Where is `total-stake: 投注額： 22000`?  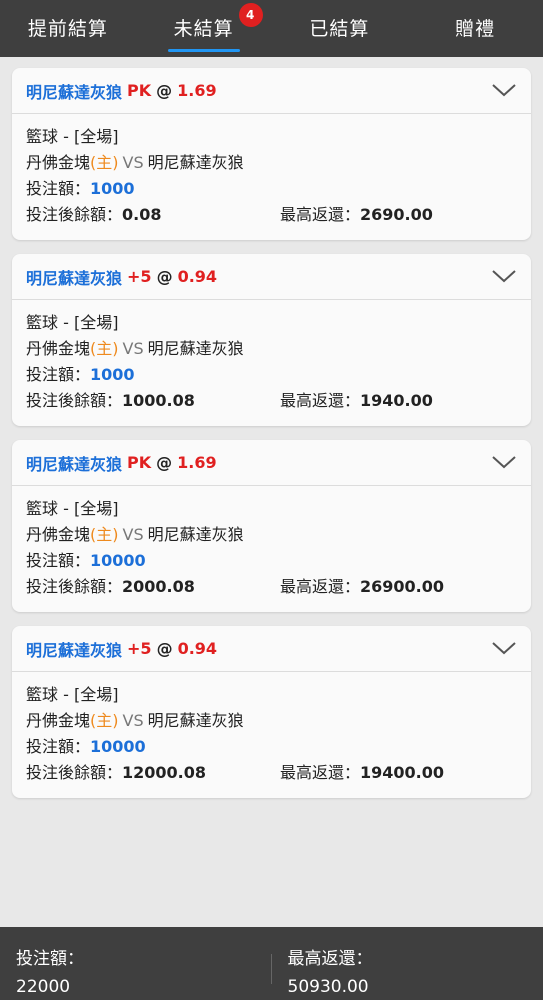 total-stake: 投注額： 22000 is located at coordinates (136, 963).